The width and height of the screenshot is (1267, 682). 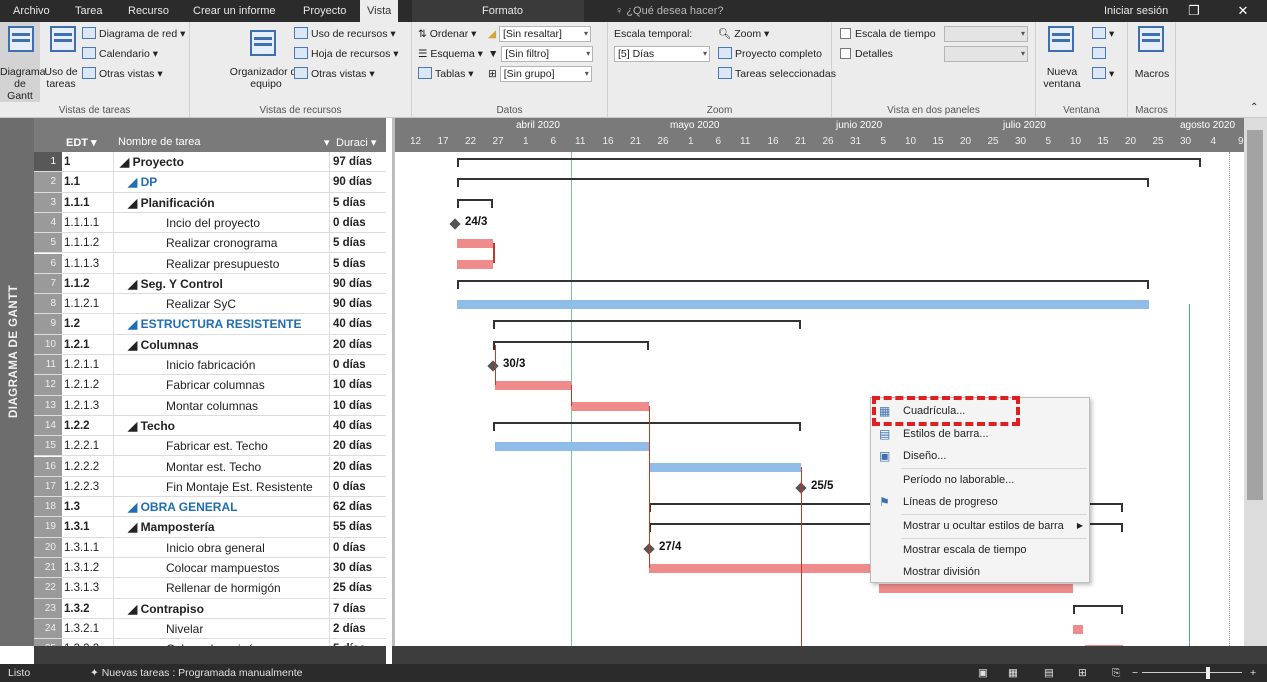 What do you see at coordinates (48, 628) in the screenshot?
I see `row-number: 24` at bounding box center [48, 628].